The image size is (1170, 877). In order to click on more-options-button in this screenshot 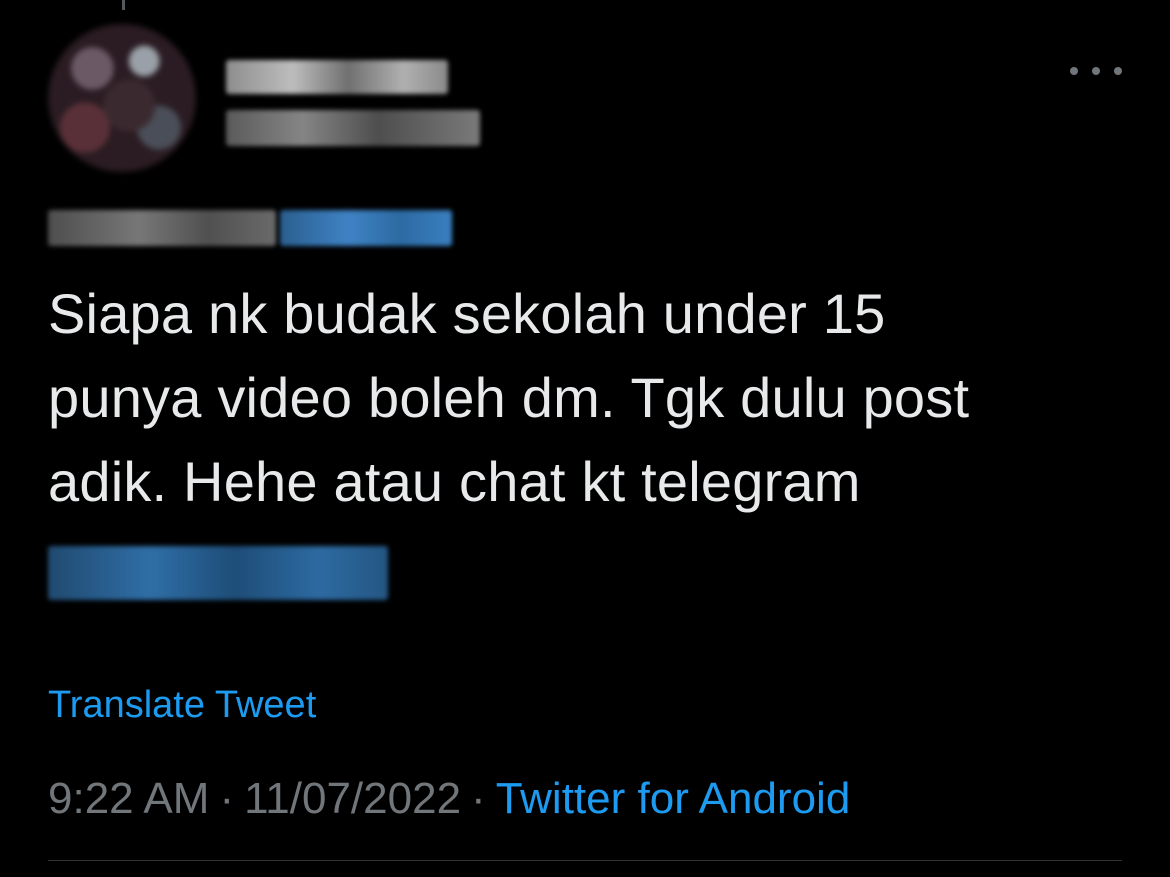, I will do `click(1096, 71)`.